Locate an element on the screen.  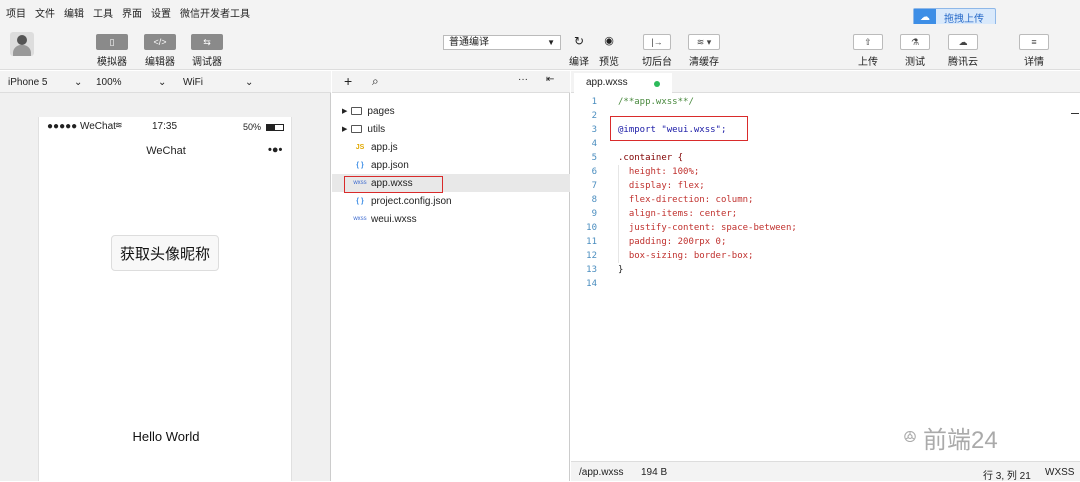
collapse-icon: ⇤ is located at coordinates (550, 79).